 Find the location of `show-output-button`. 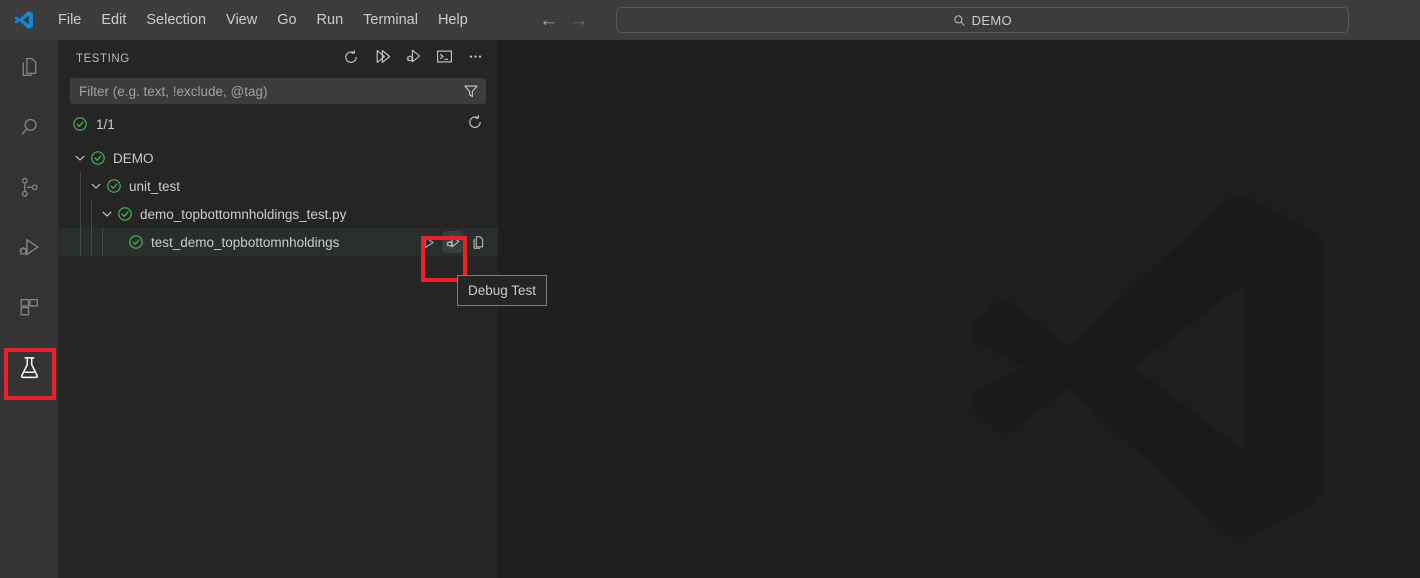

show-output-button is located at coordinates (444, 59).